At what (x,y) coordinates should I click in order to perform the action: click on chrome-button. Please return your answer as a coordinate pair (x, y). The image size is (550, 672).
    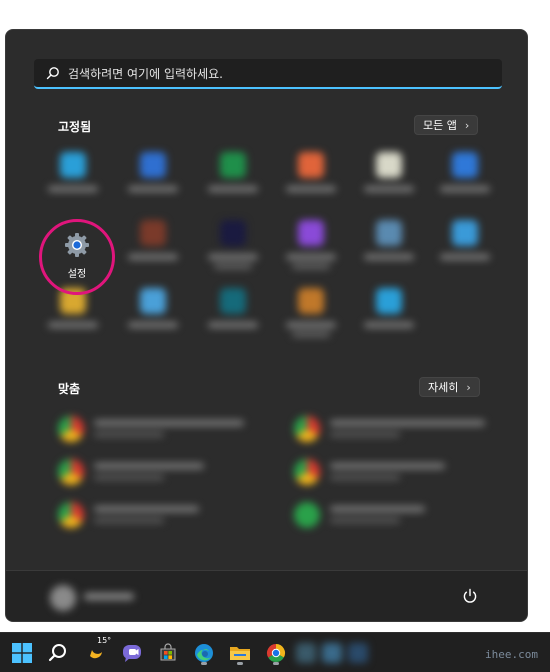
    Looking at the image, I should click on (276, 653).